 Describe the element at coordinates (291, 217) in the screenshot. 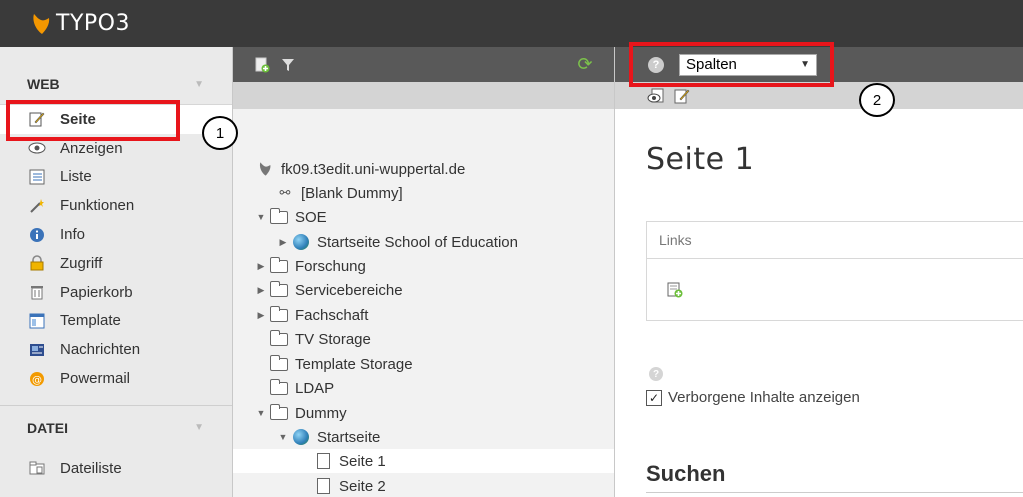

I see `tree-node: ▼ SOE` at that location.